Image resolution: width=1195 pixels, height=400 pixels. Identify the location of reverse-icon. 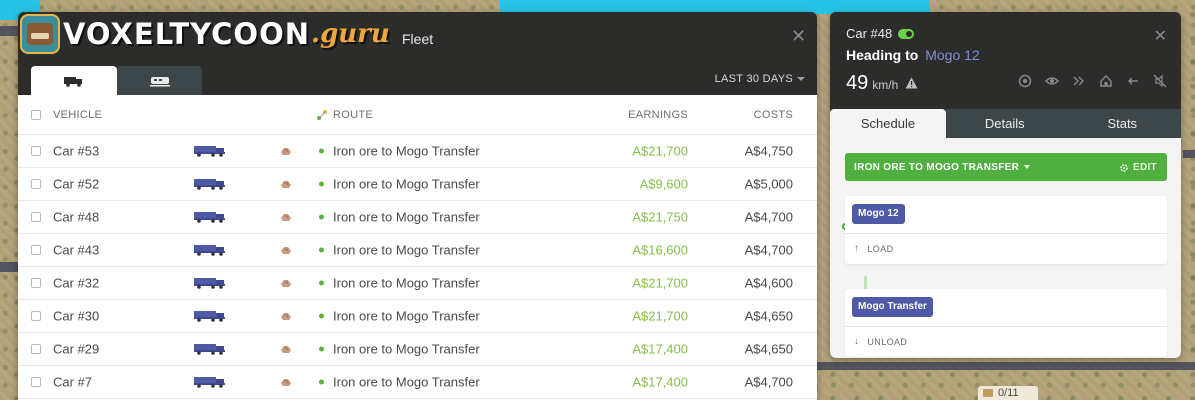
(1133, 81).